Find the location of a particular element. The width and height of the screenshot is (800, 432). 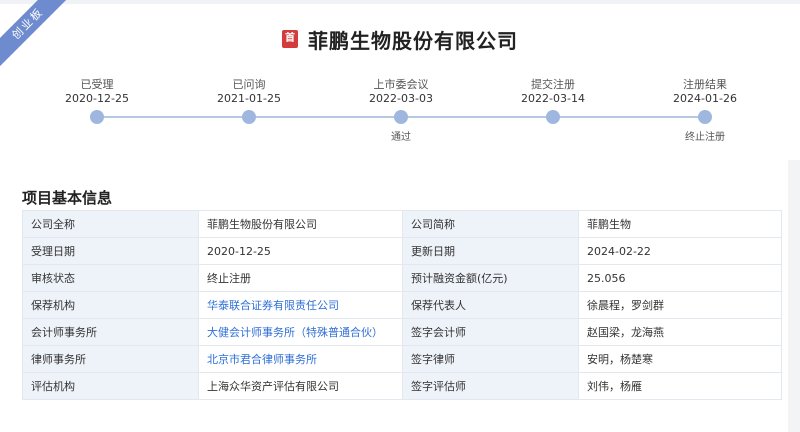

field-label: 签字会计师 is located at coordinates (490, 332).